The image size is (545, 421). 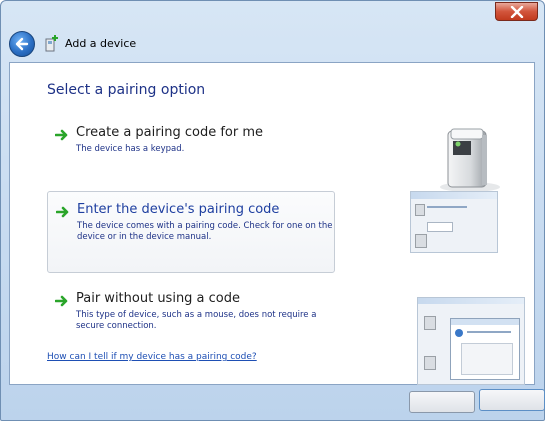 I want to click on option-description: The device has a keypad., so click(x=130, y=149).